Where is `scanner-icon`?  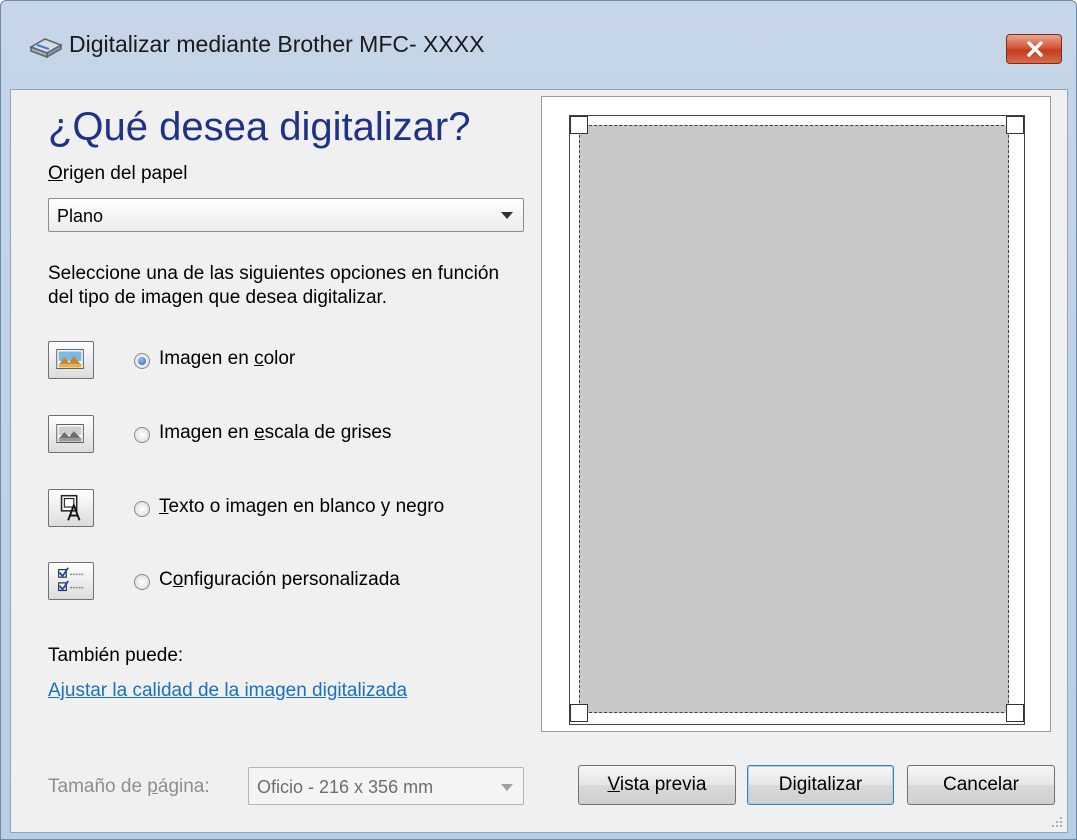
scanner-icon is located at coordinates (46, 48).